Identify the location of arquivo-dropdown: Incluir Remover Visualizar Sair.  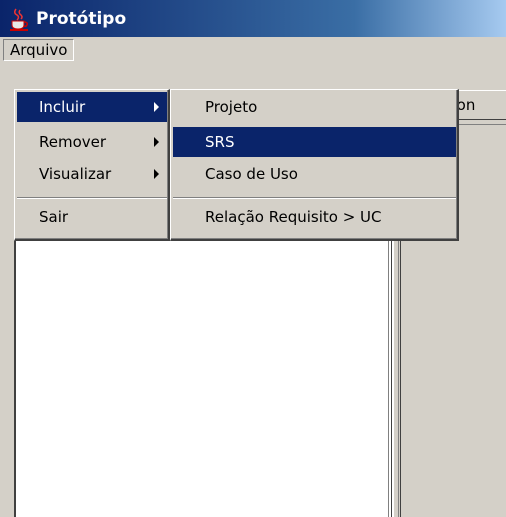
(92, 165).